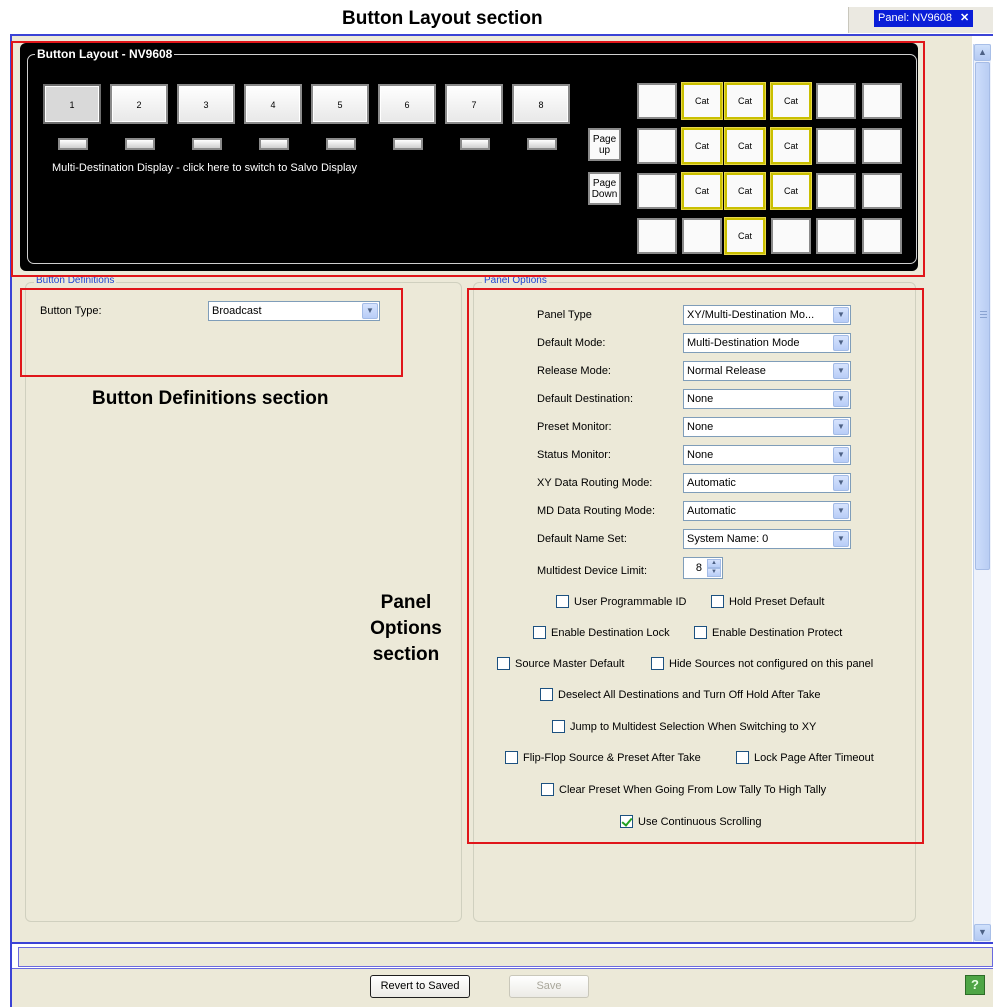  Describe the element at coordinates (505, 957) in the screenshot. I see `status-bar` at that location.